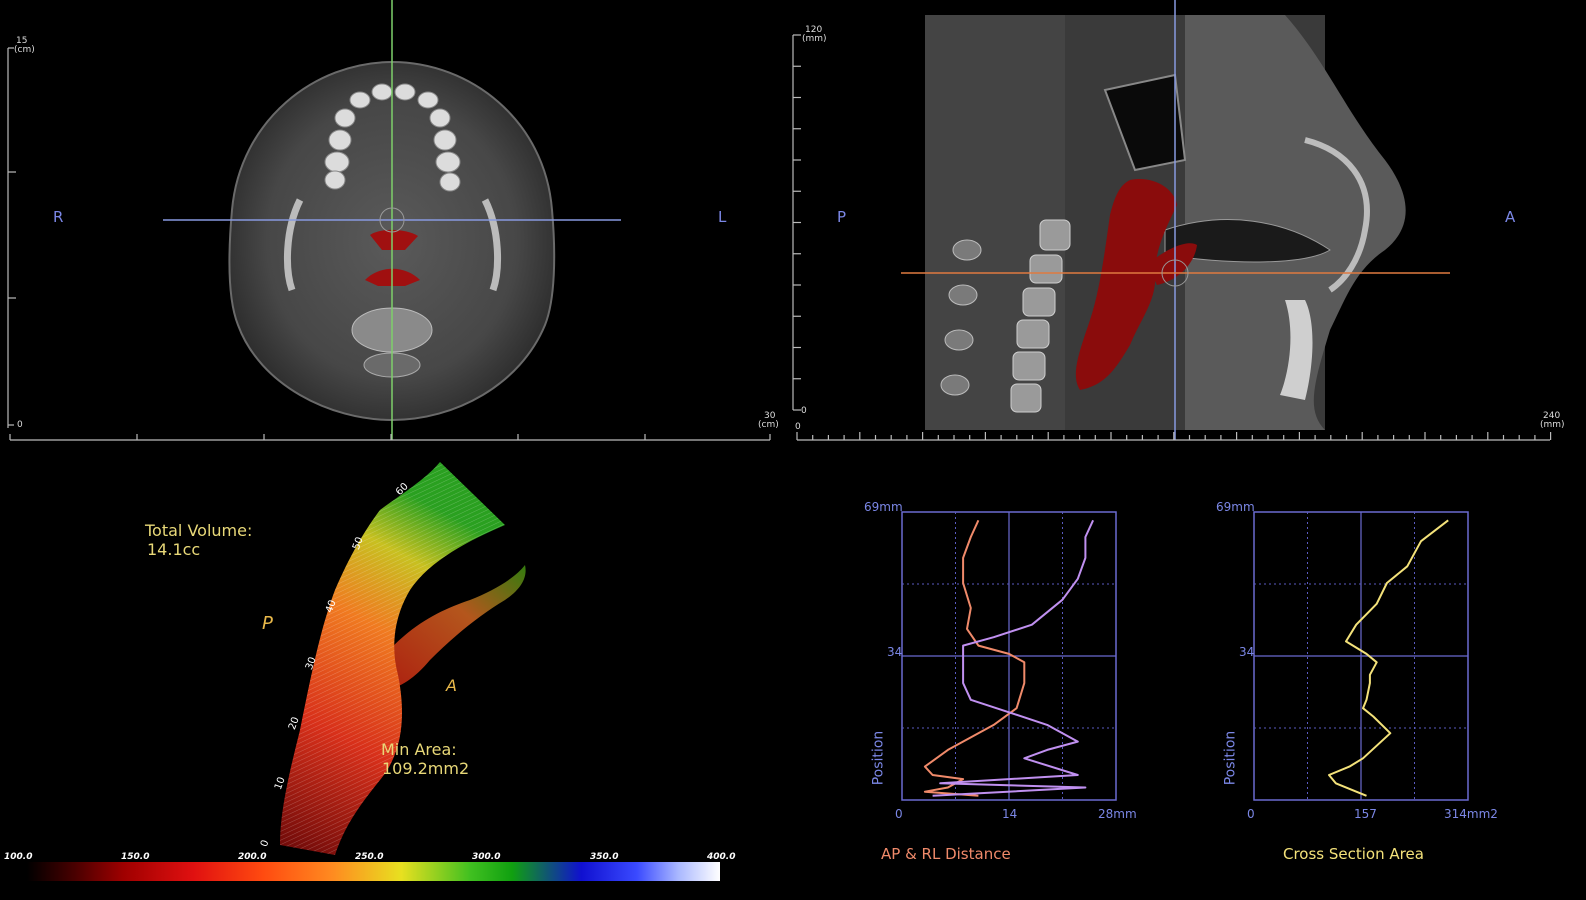  Describe the element at coordinates (426, 768) in the screenshot. I see `min-area-value: 109.2mm2` at that location.